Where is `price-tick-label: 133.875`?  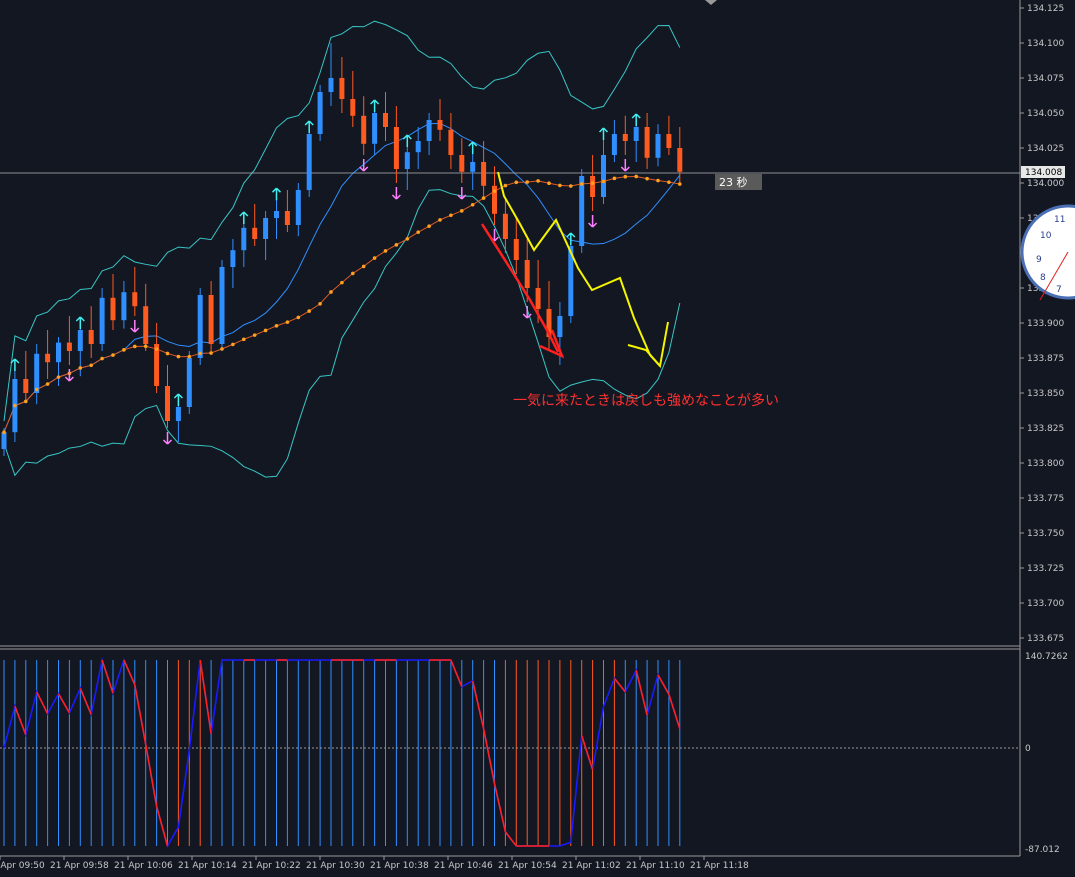 price-tick-label: 133.875 is located at coordinates (1045, 359).